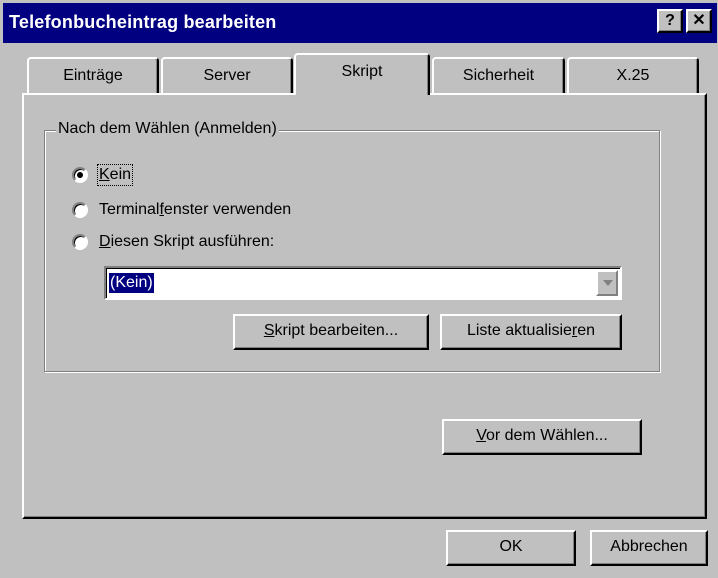 The image size is (718, 578). Describe the element at coordinates (115, 175) in the screenshot. I see `radio-label: Kein` at that location.